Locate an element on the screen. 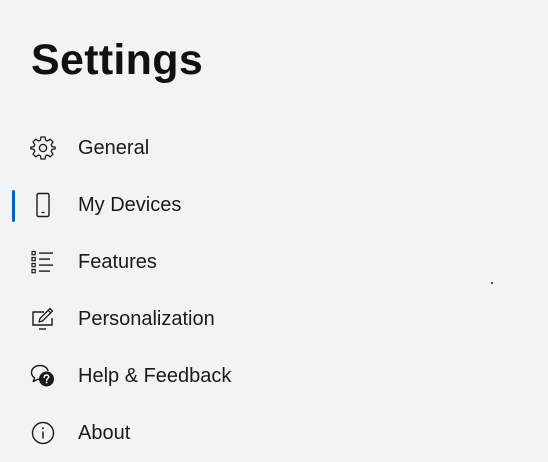  pen-monitor-icon is located at coordinates (43, 319).